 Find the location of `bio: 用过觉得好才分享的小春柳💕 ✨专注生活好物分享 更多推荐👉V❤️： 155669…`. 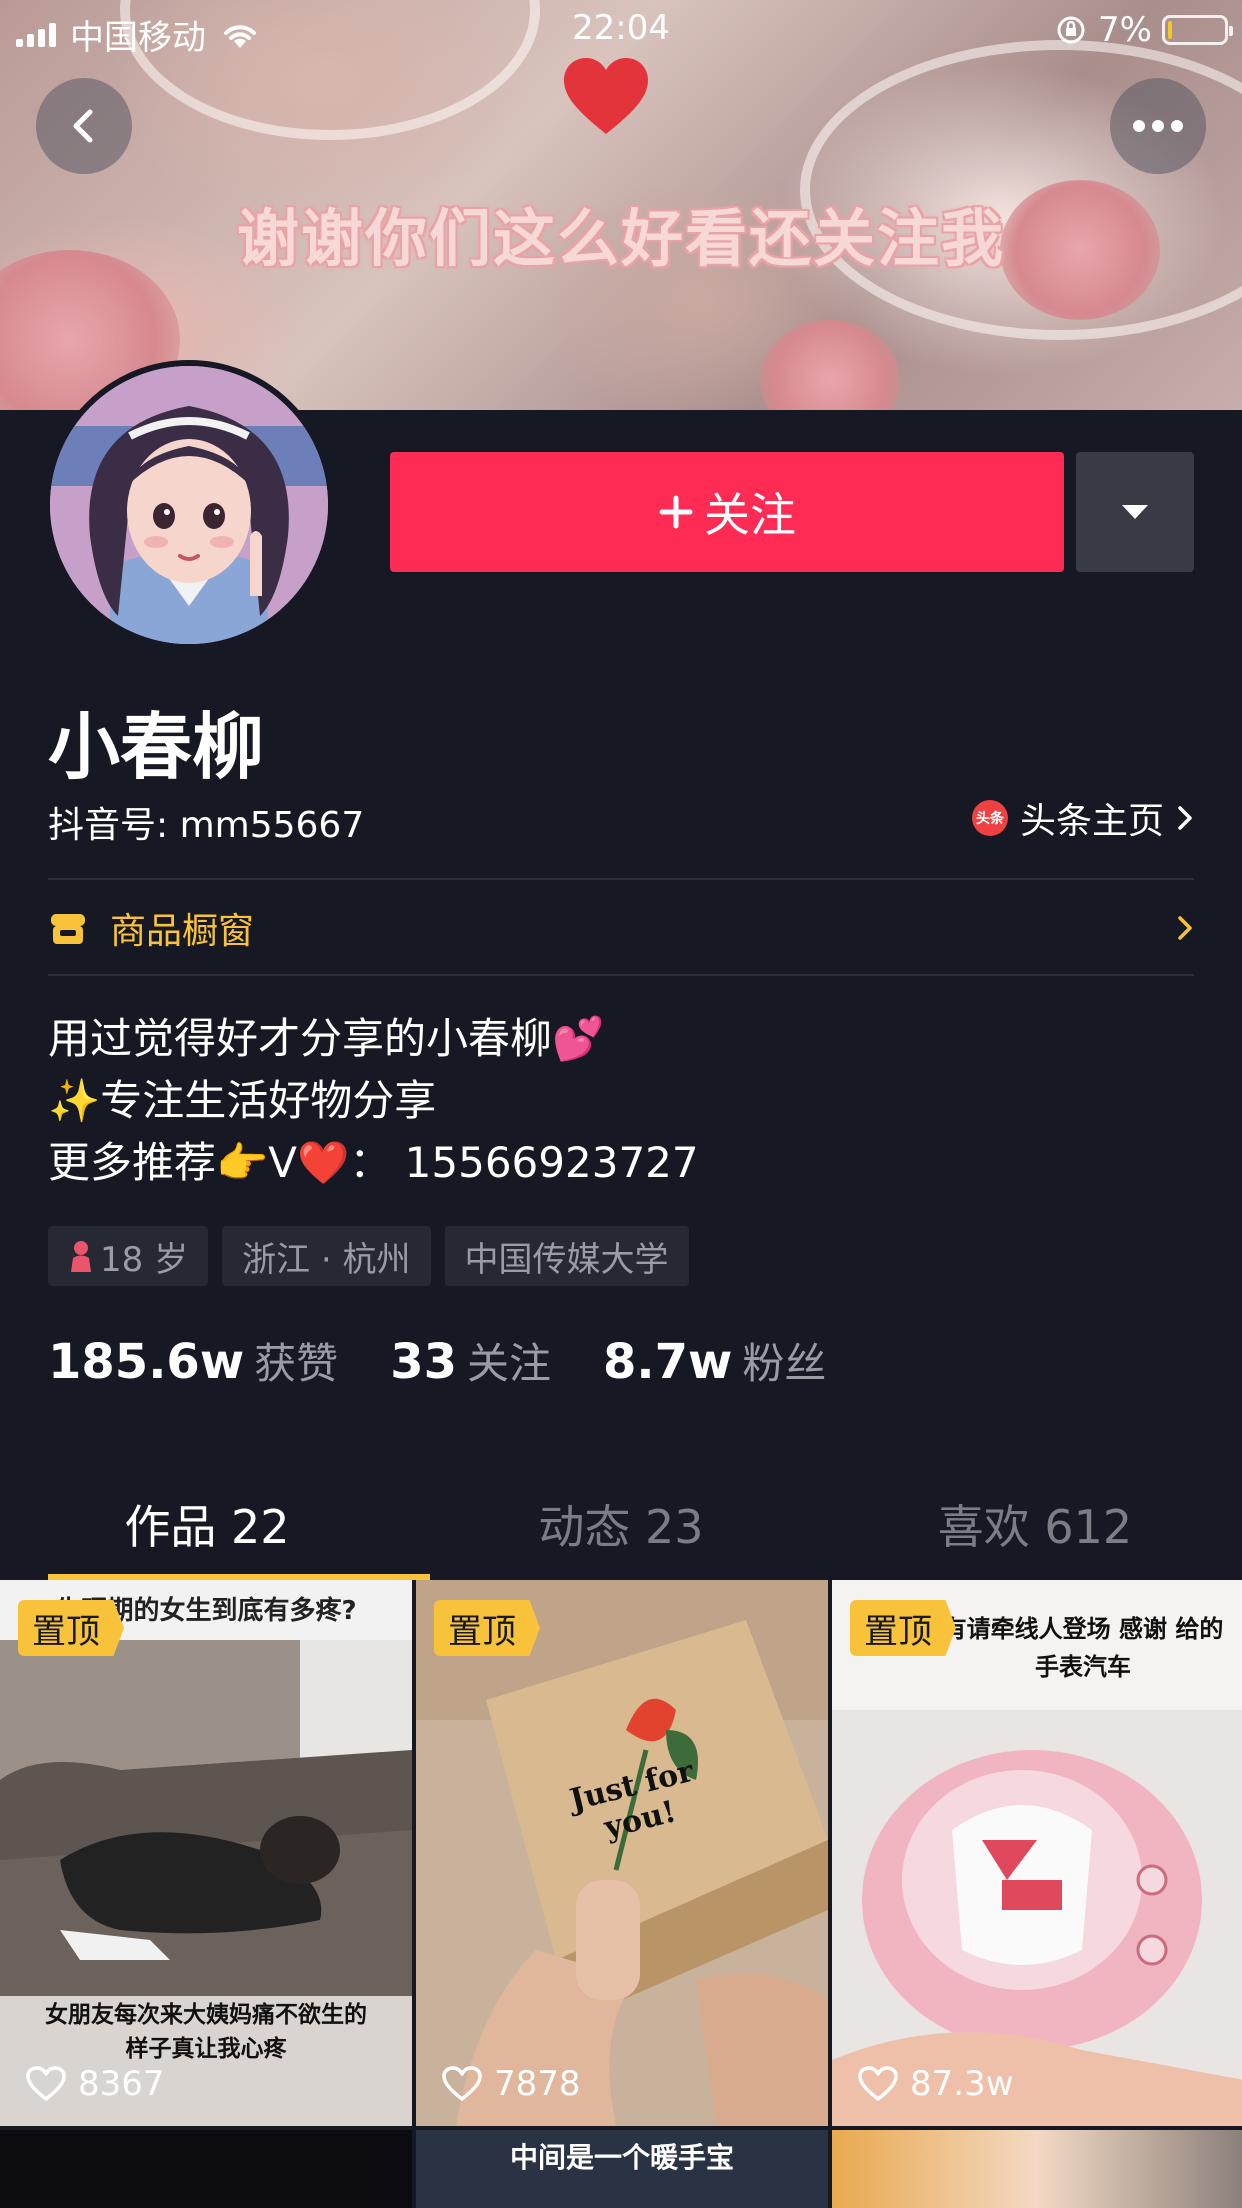

bio: 用过觉得好才分享的小春柳💕 ✨专注生活好物分享 更多推荐👉V❤️： 155669… is located at coordinates (373, 1101).